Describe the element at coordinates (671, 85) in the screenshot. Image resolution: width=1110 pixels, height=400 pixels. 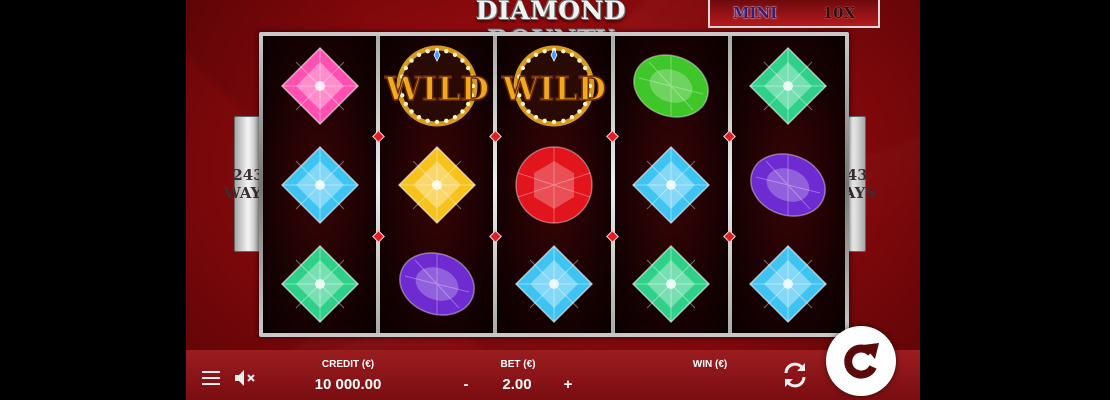
I see `symbol-green-oval` at that location.